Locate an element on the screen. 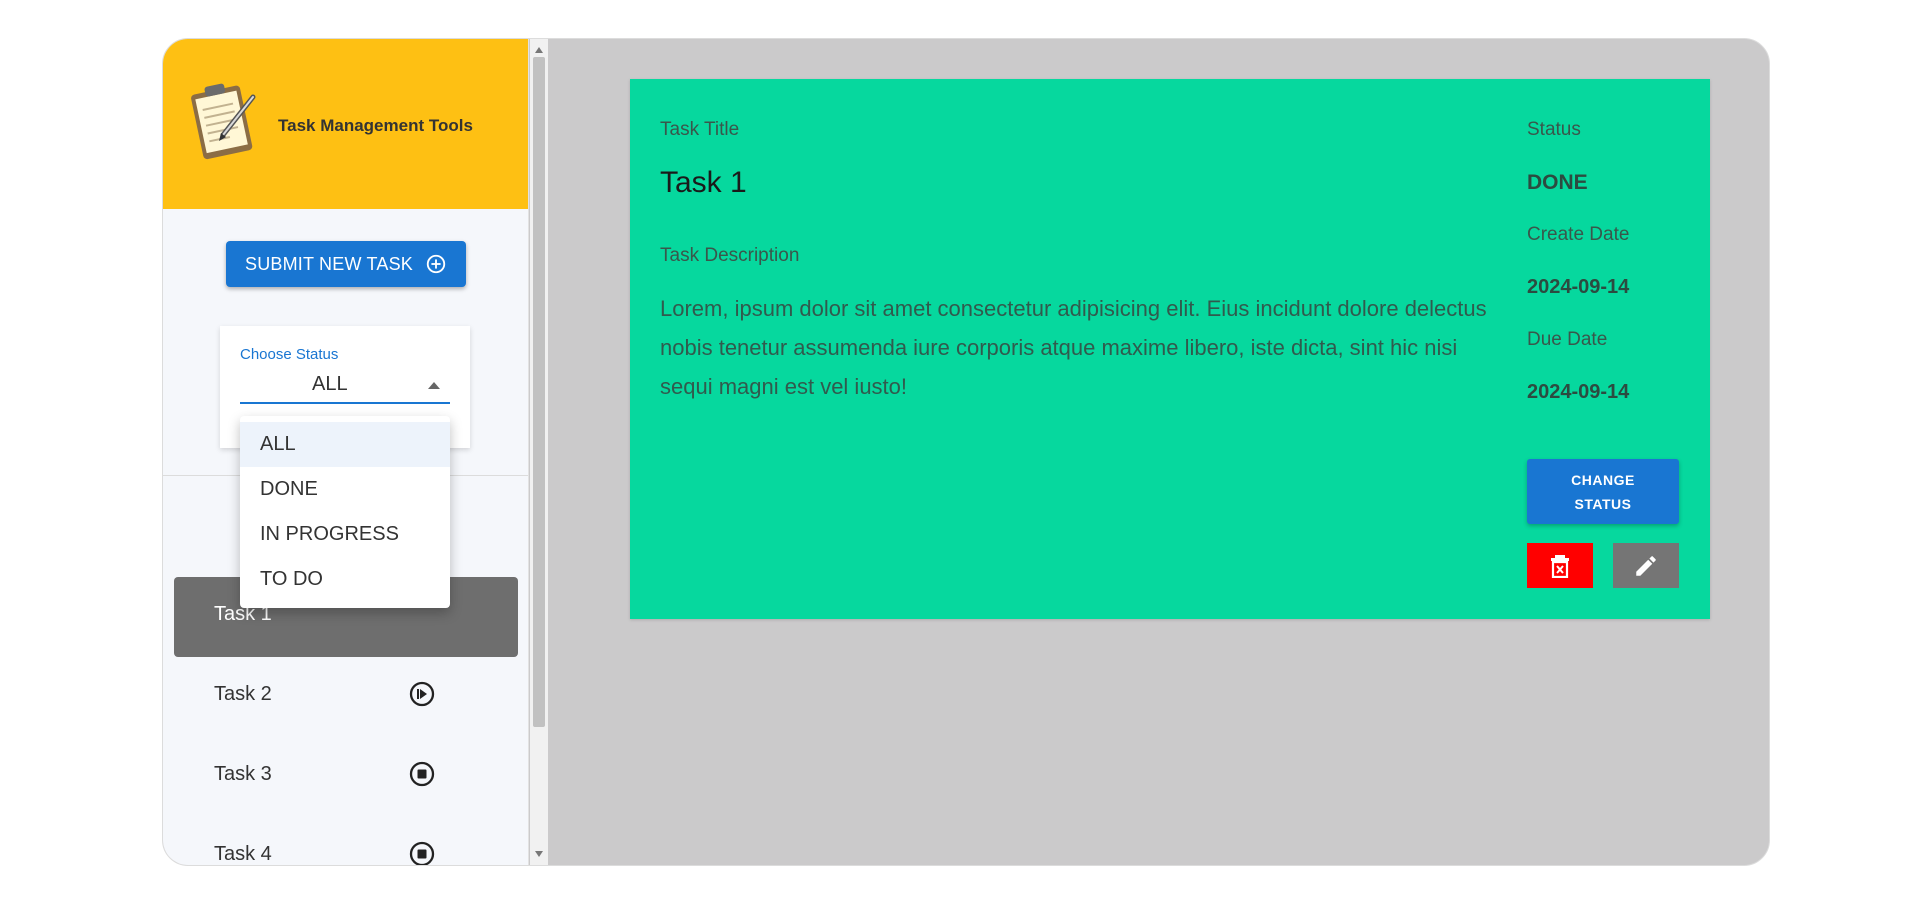 This screenshot has height=903, width=1918. scrollbar-thumb is located at coordinates (539, 392).